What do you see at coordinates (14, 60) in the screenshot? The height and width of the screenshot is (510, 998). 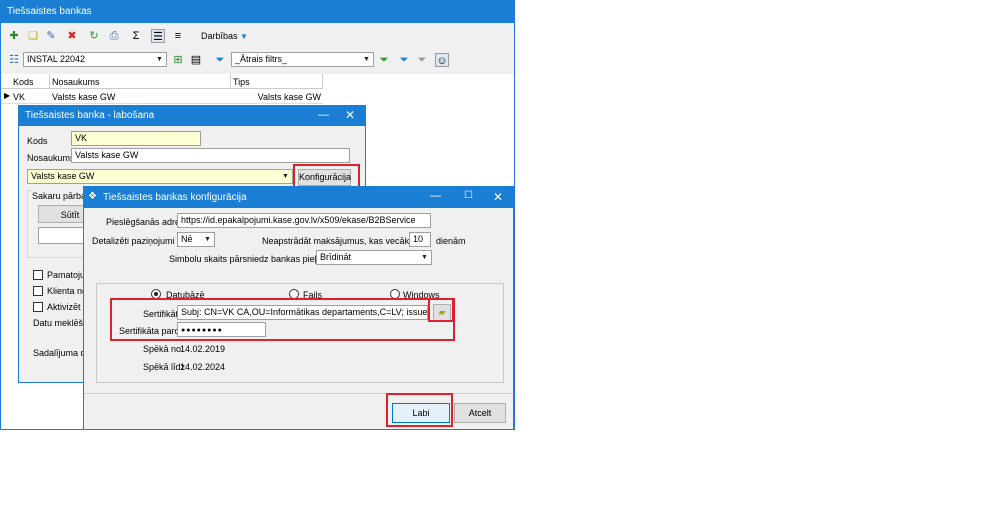 I see `list-filter-icon: ☷` at bounding box center [14, 60].